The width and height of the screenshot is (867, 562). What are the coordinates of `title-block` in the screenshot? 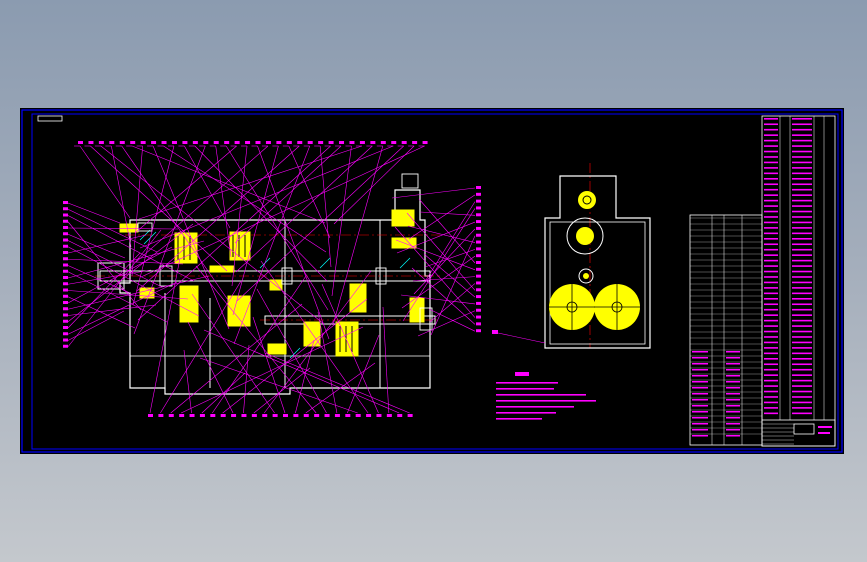 It's located at (798, 433).